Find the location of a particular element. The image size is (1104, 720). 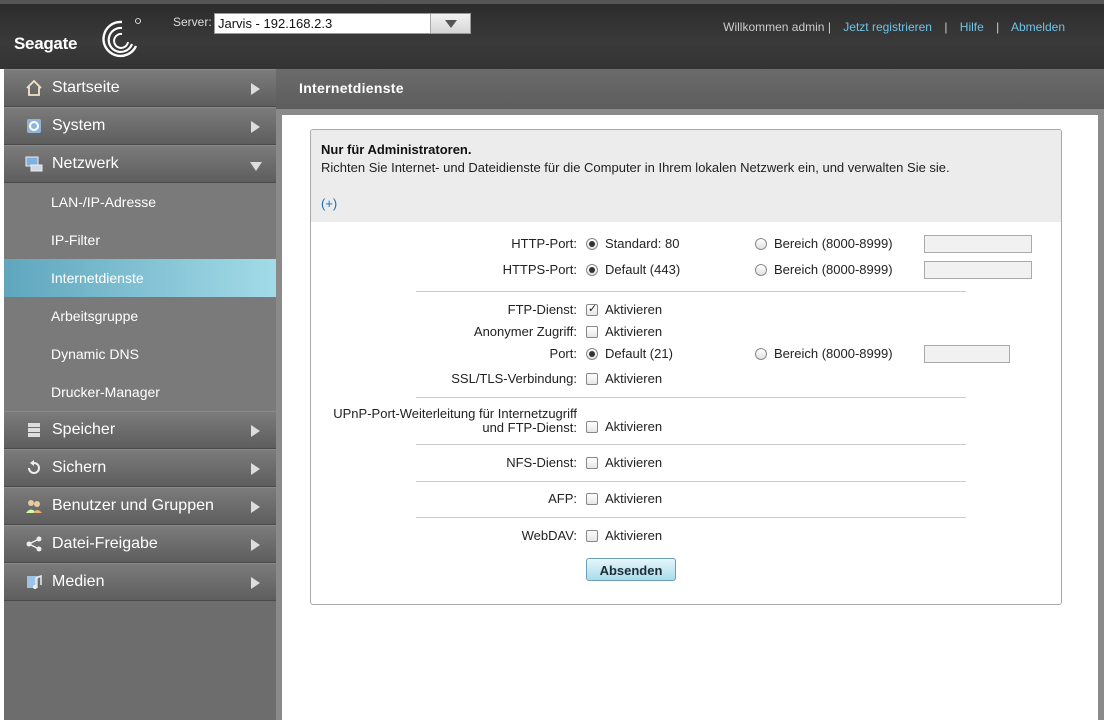

nfs-option: Aktivieren is located at coordinates (624, 462).